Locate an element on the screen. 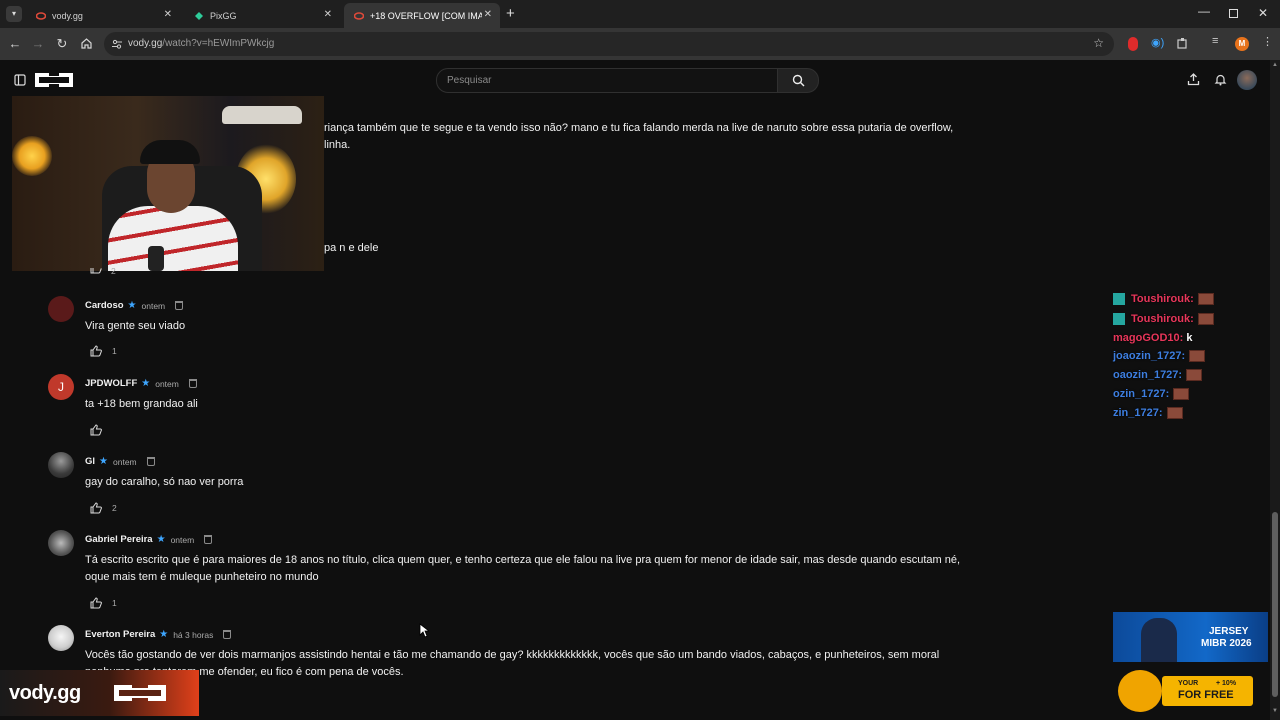 The width and height of the screenshot is (1280, 720). mouse-cursor-icon is located at coordinates (424, 630).